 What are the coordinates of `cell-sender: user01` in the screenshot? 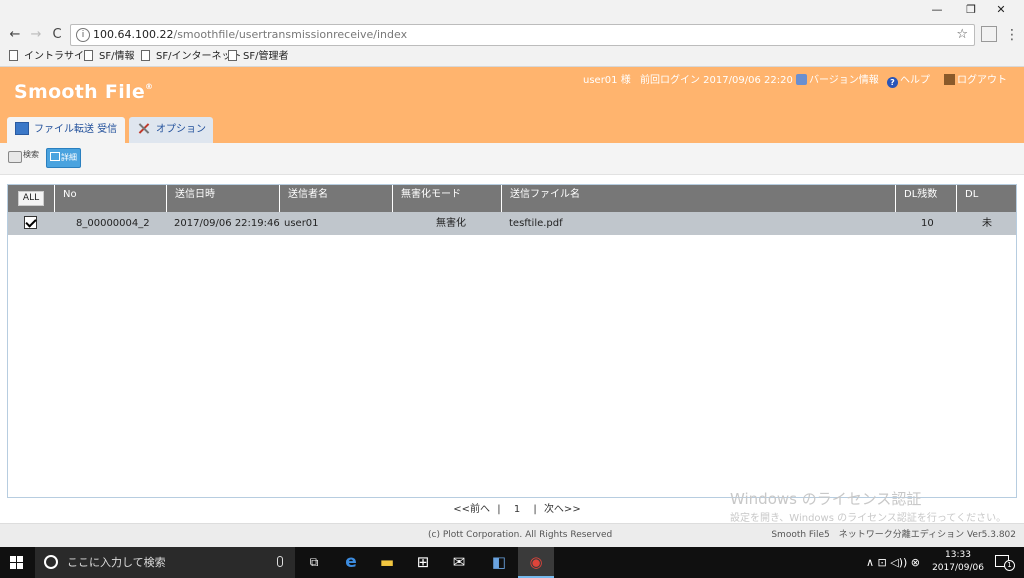 It's located at (301, 223).